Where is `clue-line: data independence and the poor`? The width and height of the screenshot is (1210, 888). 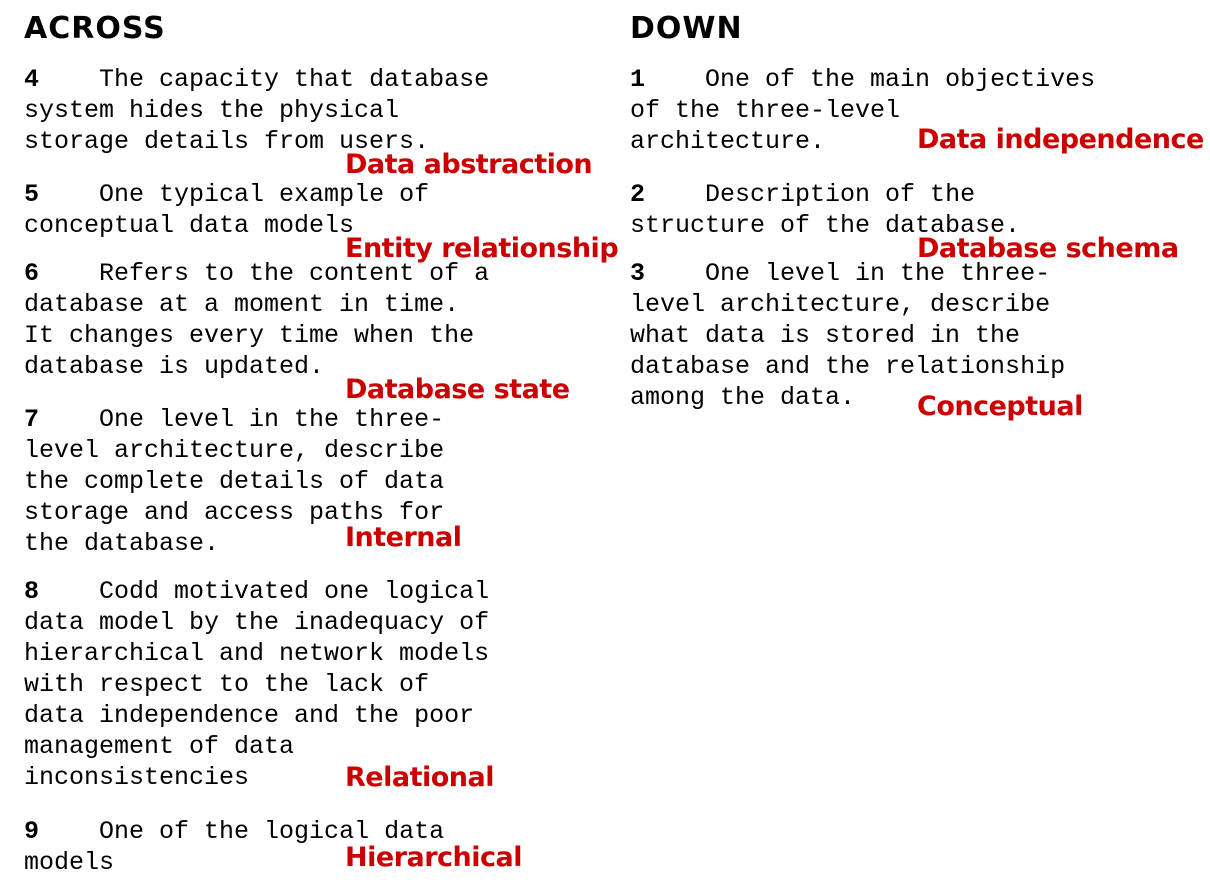
clue-line: data independence and the poor is located at coordinates (249, 715).